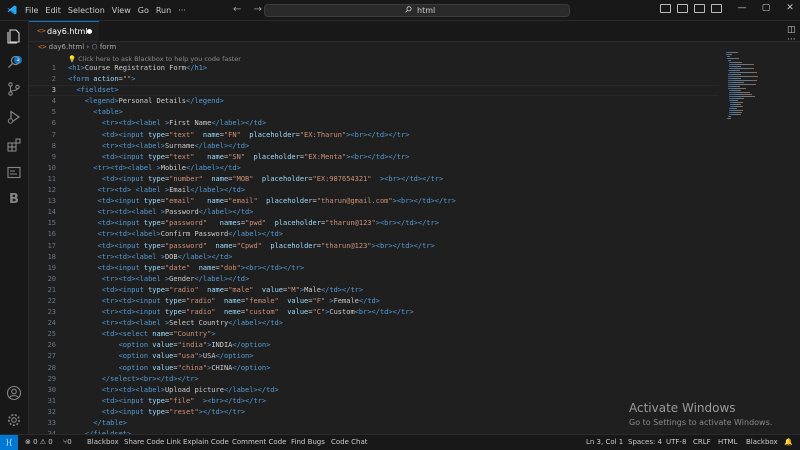 Image resolution: width=800 pixels, height=450 pixels. What do you see at coordinates (262, 334) in the screenshot?
I see `code-line: <td><select name="Country">` at bounding box center [262, 334].